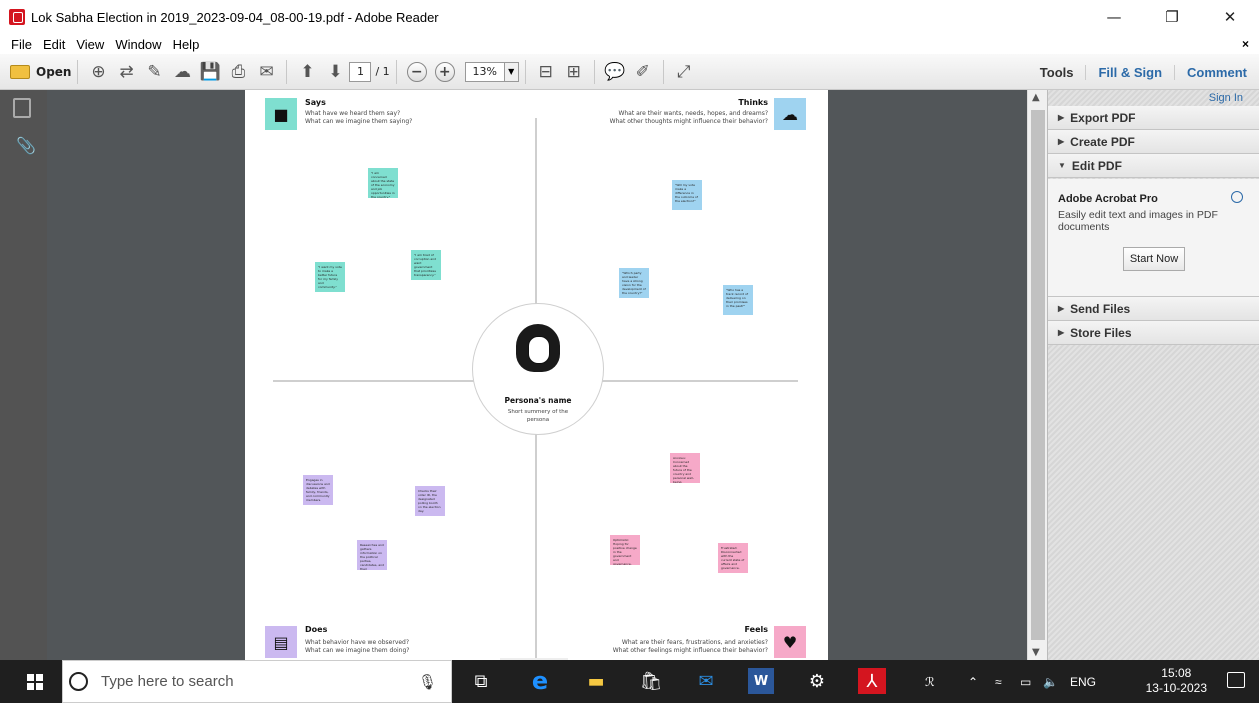 The image size is (1259, 703). I want to click on save-icon: 💾, so click(210, 72).